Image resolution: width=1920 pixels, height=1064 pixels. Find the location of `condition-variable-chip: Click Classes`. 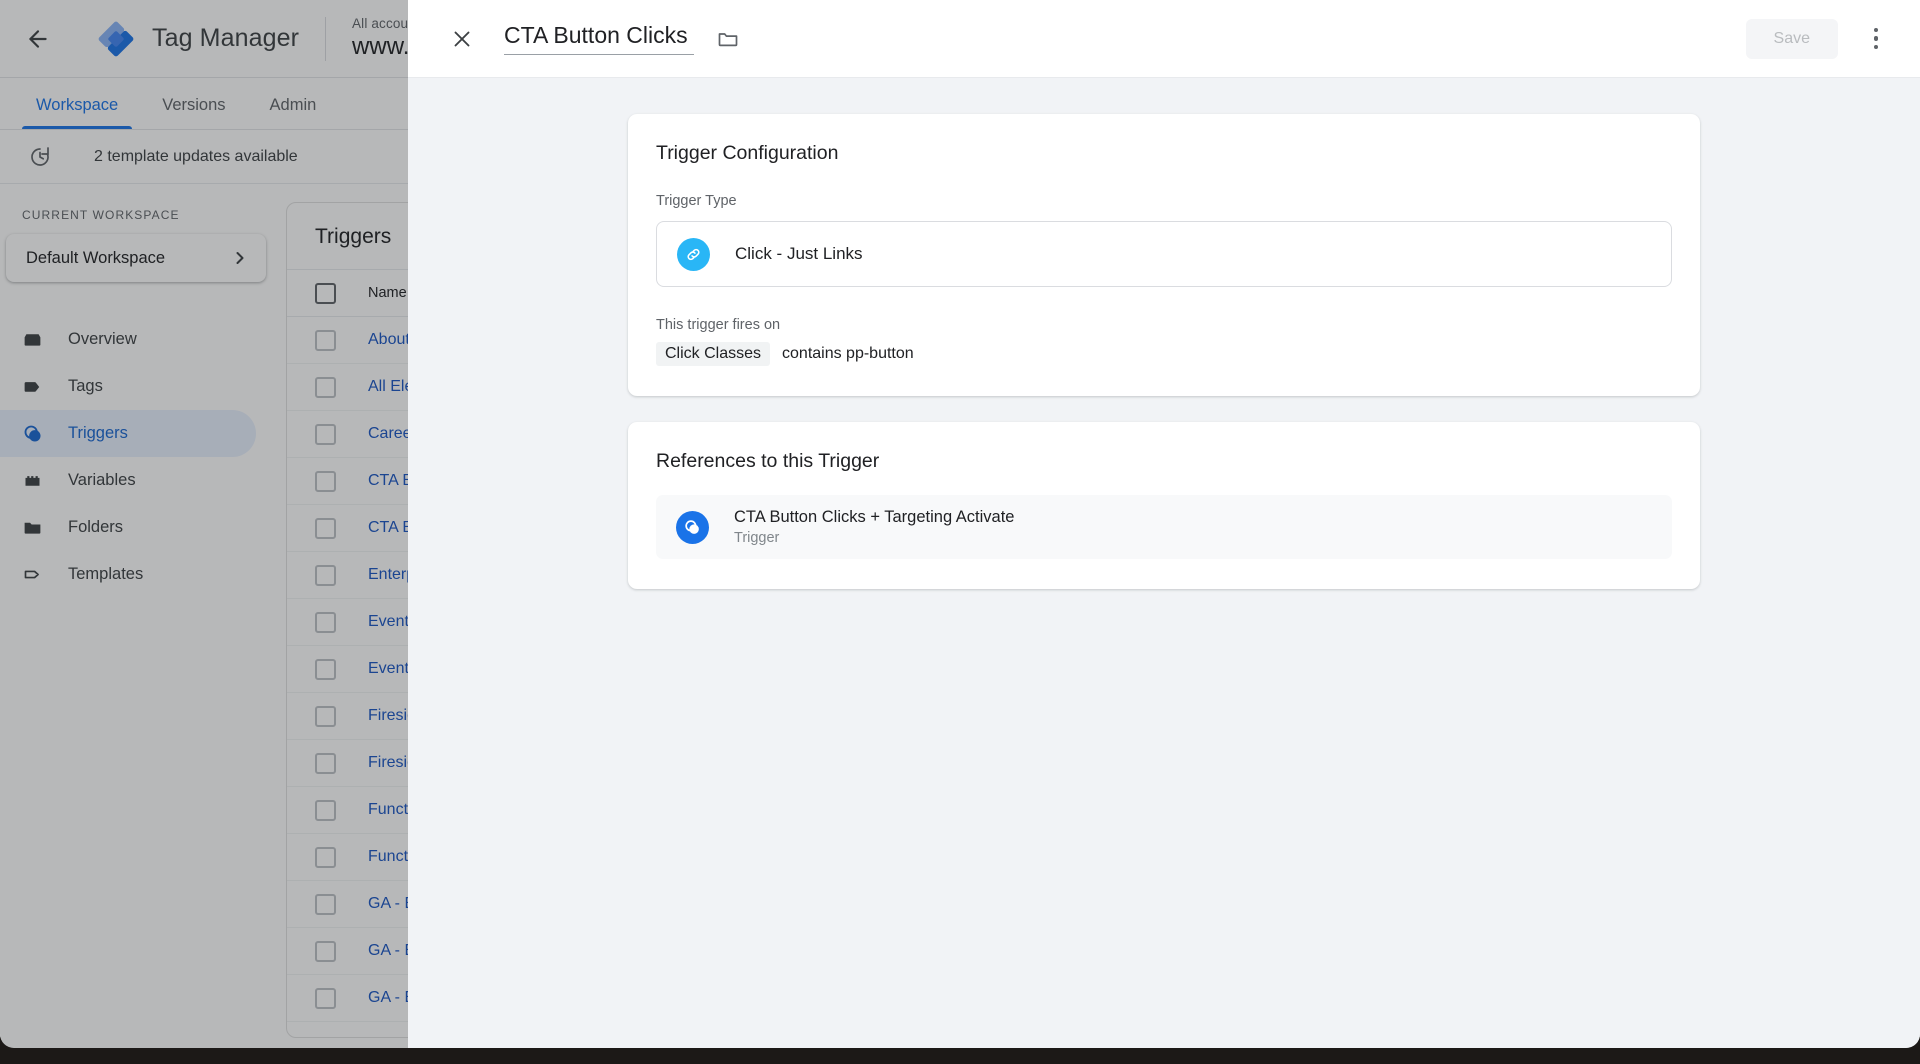

condition-variable-chip: Click Classes is located at coordinates (713, 354).